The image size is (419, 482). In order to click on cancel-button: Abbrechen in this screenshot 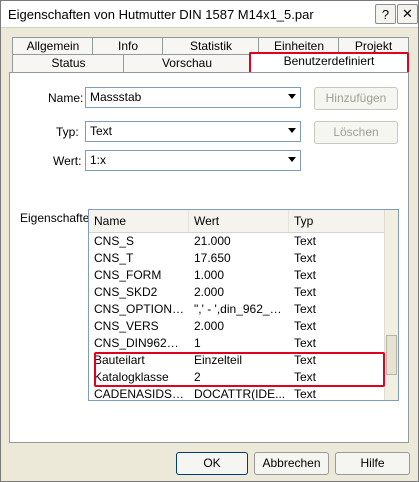, I will do `click(291, 463)`.